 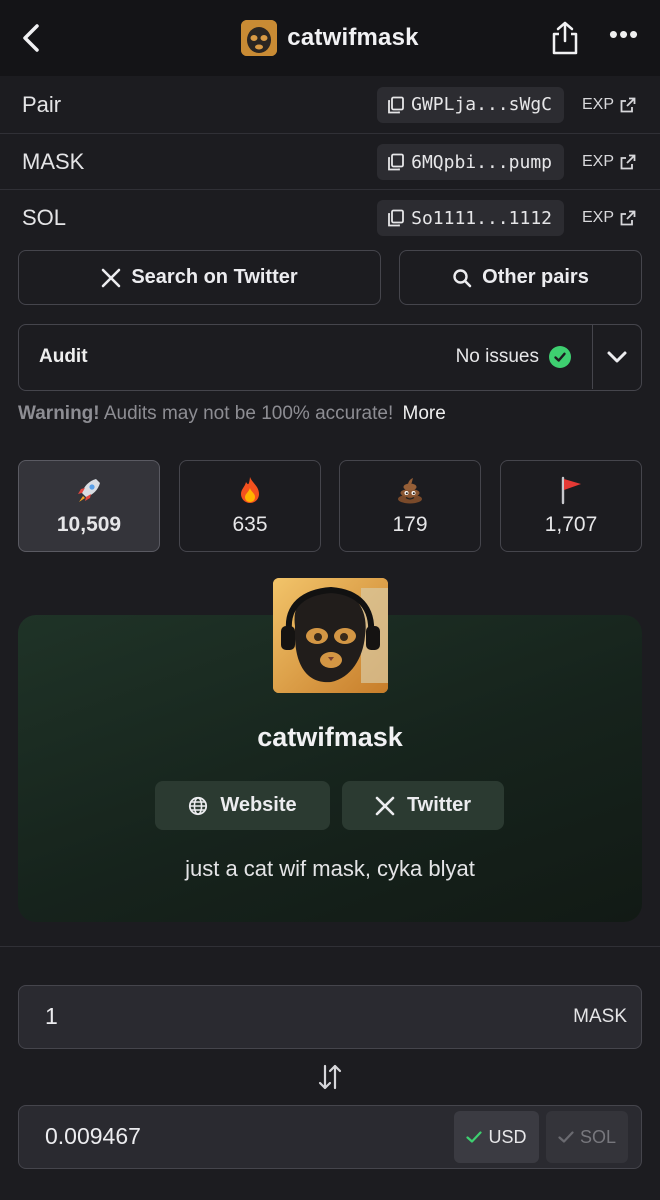 I want to click on token-image, so click(x=330, y=635).